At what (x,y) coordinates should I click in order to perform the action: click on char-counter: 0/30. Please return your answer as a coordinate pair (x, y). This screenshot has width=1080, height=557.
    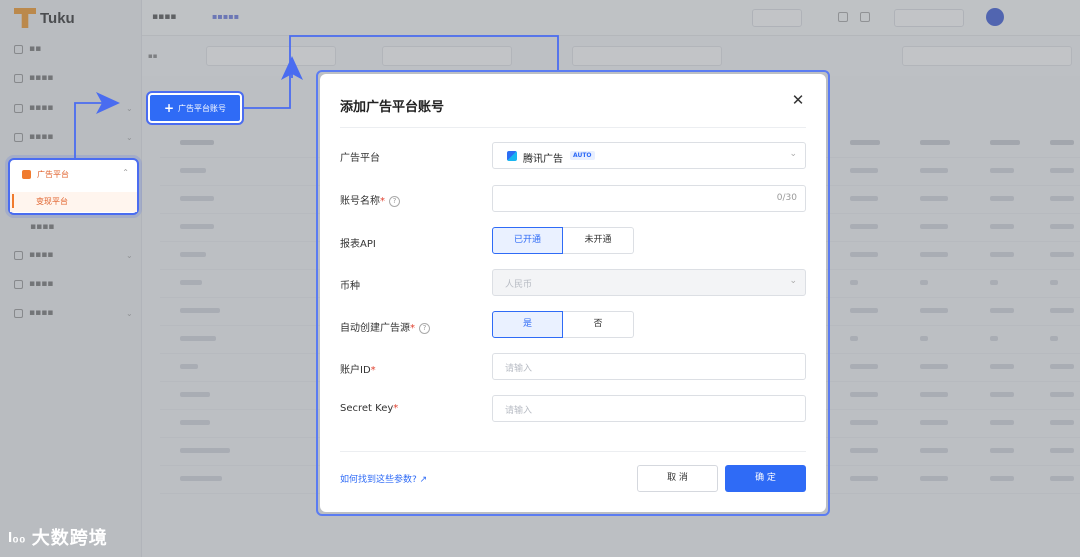
    Looking at the image, I should click on (786, 198).